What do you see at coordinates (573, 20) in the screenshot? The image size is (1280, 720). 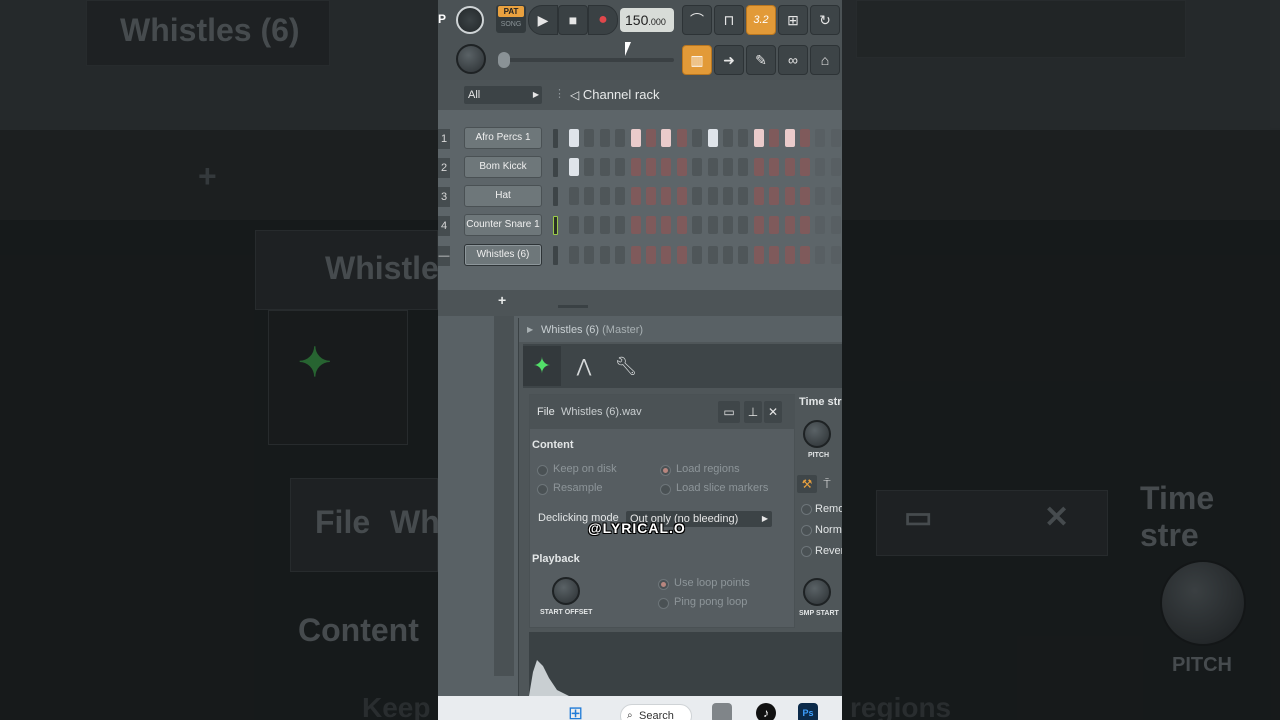 I see `stop-button: ■` at bounding box center [573, 20].